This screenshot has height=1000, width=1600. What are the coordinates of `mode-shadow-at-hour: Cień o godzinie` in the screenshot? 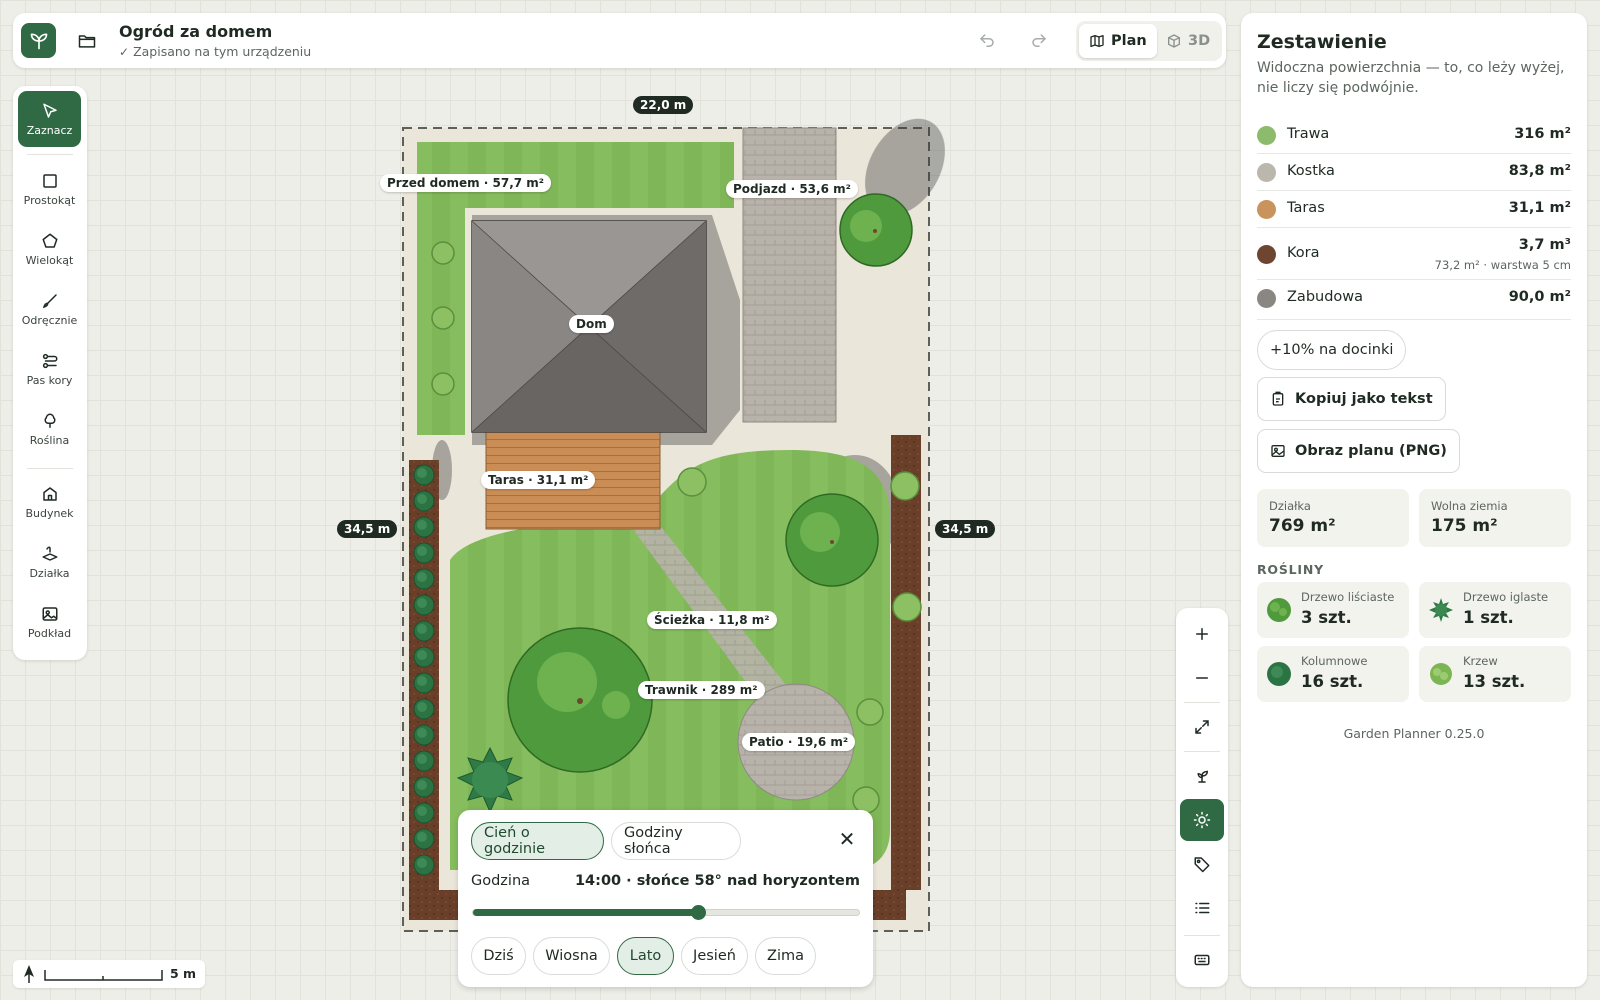 It's located at (537, 841).